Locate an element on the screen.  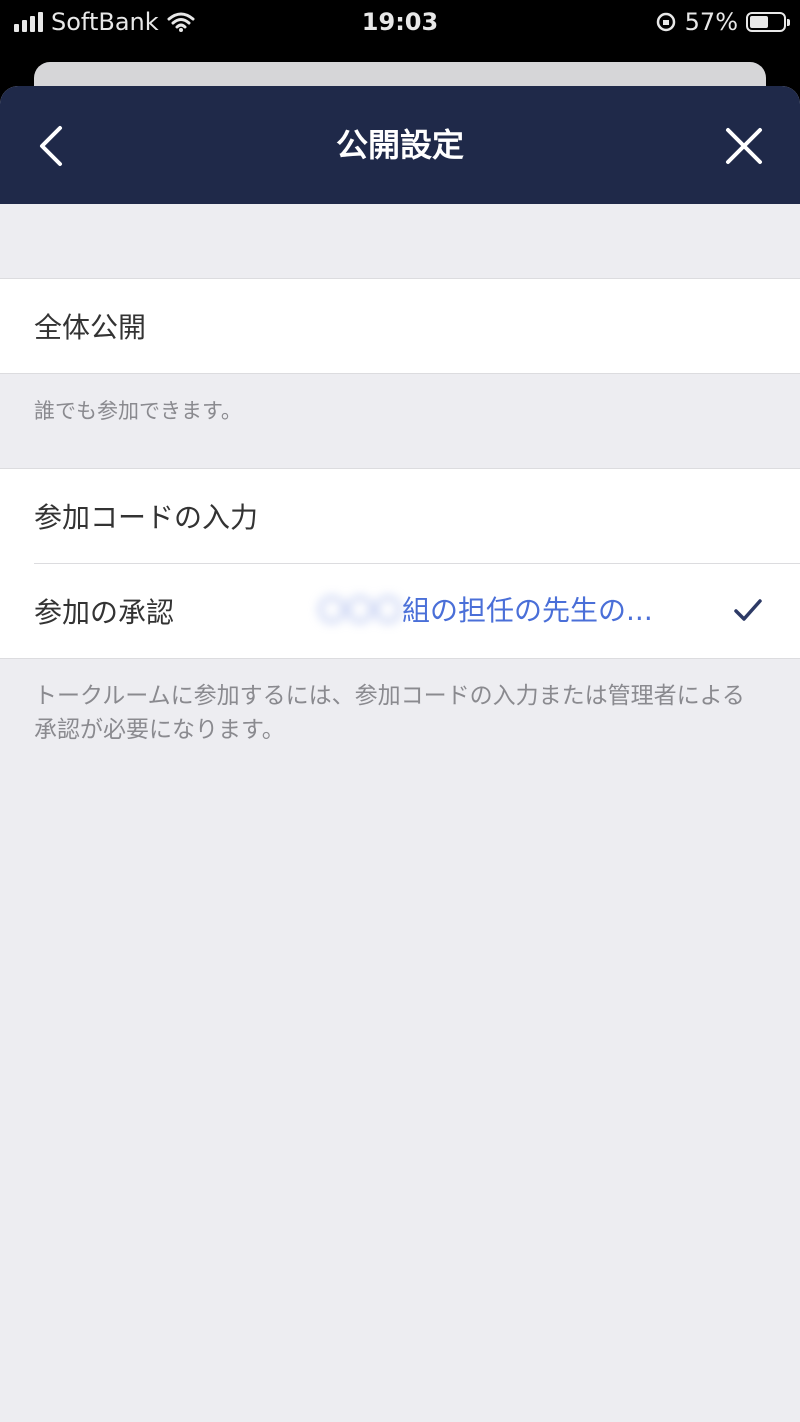
option-public: 全体公開 is located at coordinates (400, 326).